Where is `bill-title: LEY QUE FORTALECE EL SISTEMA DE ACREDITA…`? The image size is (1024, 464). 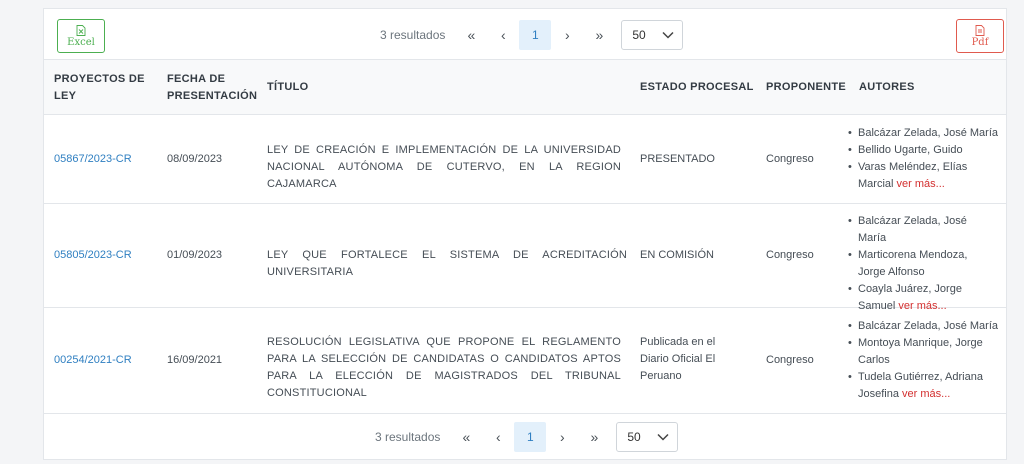 bill-title: LEY QUE FORTALECE EL SISTEMA DE ACREDITA… is located at coordinates (447, 263).